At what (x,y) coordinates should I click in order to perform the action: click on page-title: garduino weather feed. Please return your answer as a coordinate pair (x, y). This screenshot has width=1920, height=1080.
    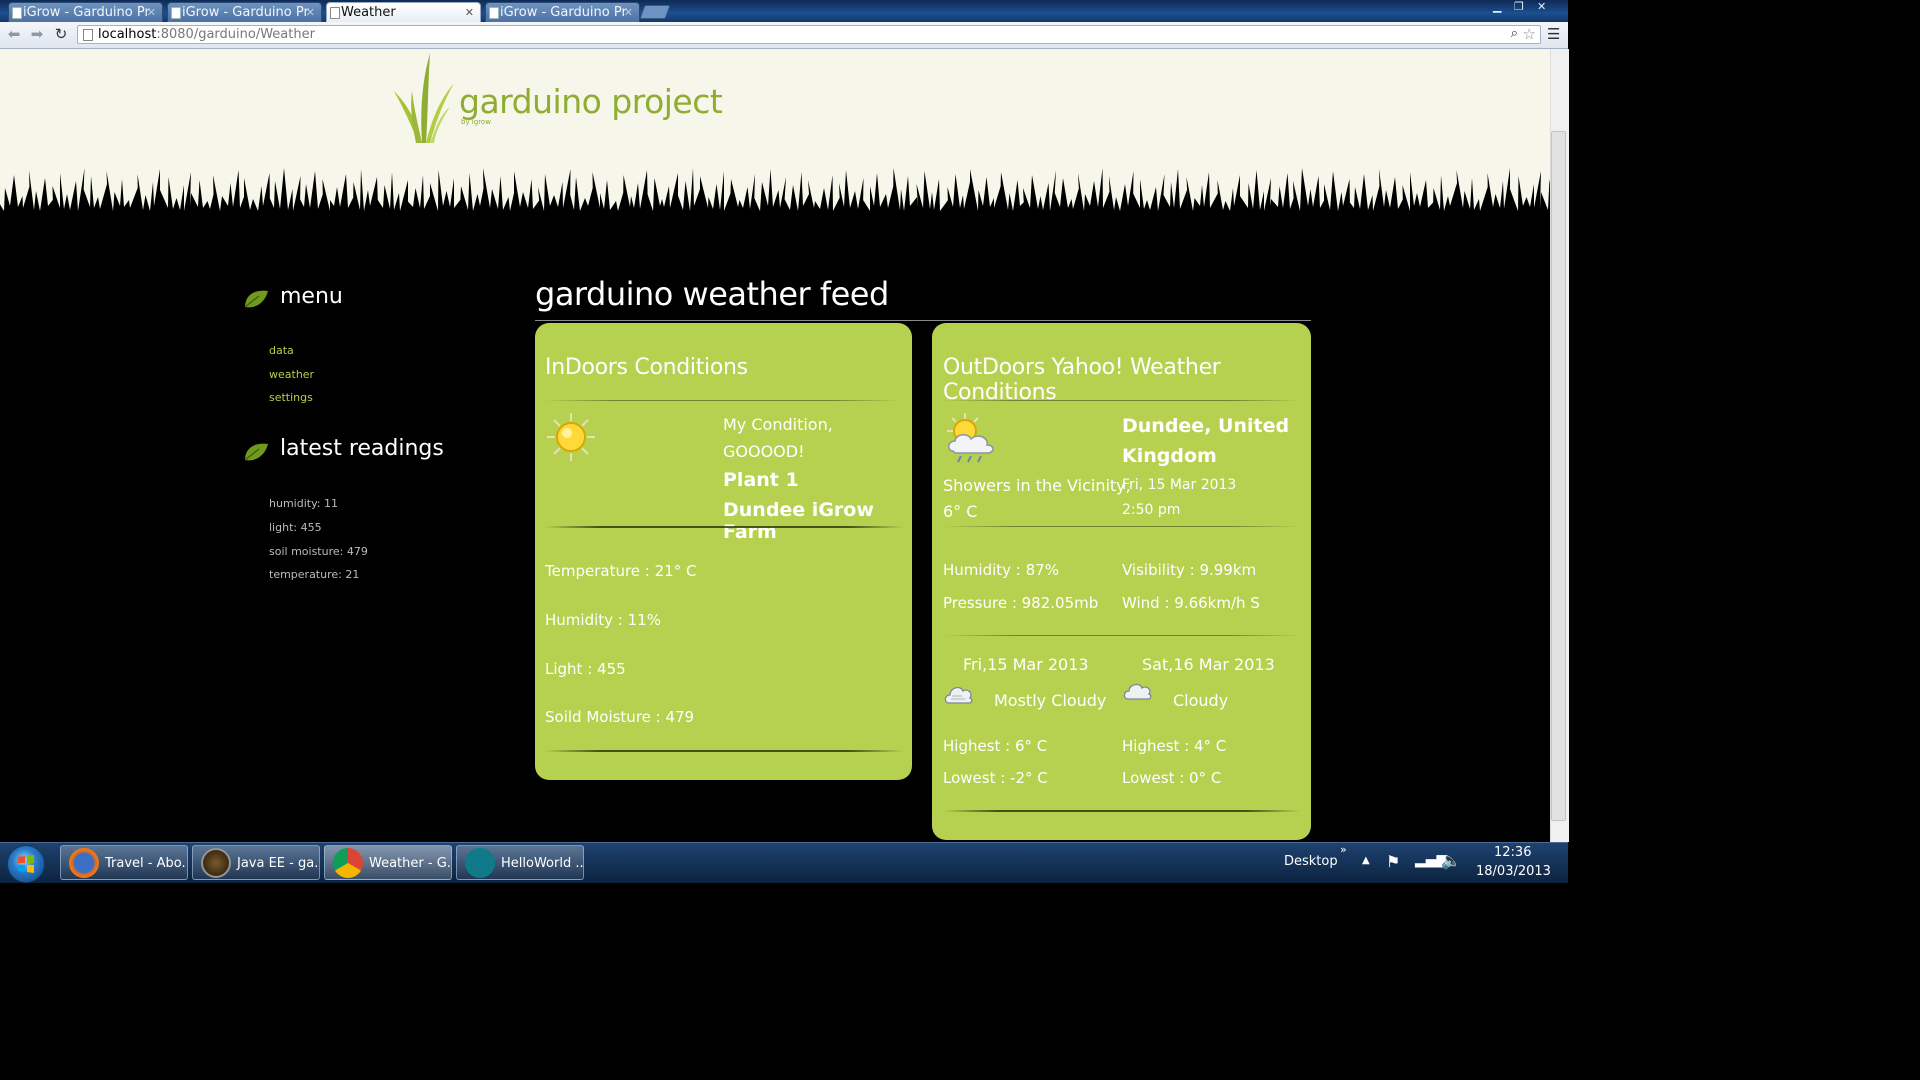
    Looking at the image, I should click on (712, 294).